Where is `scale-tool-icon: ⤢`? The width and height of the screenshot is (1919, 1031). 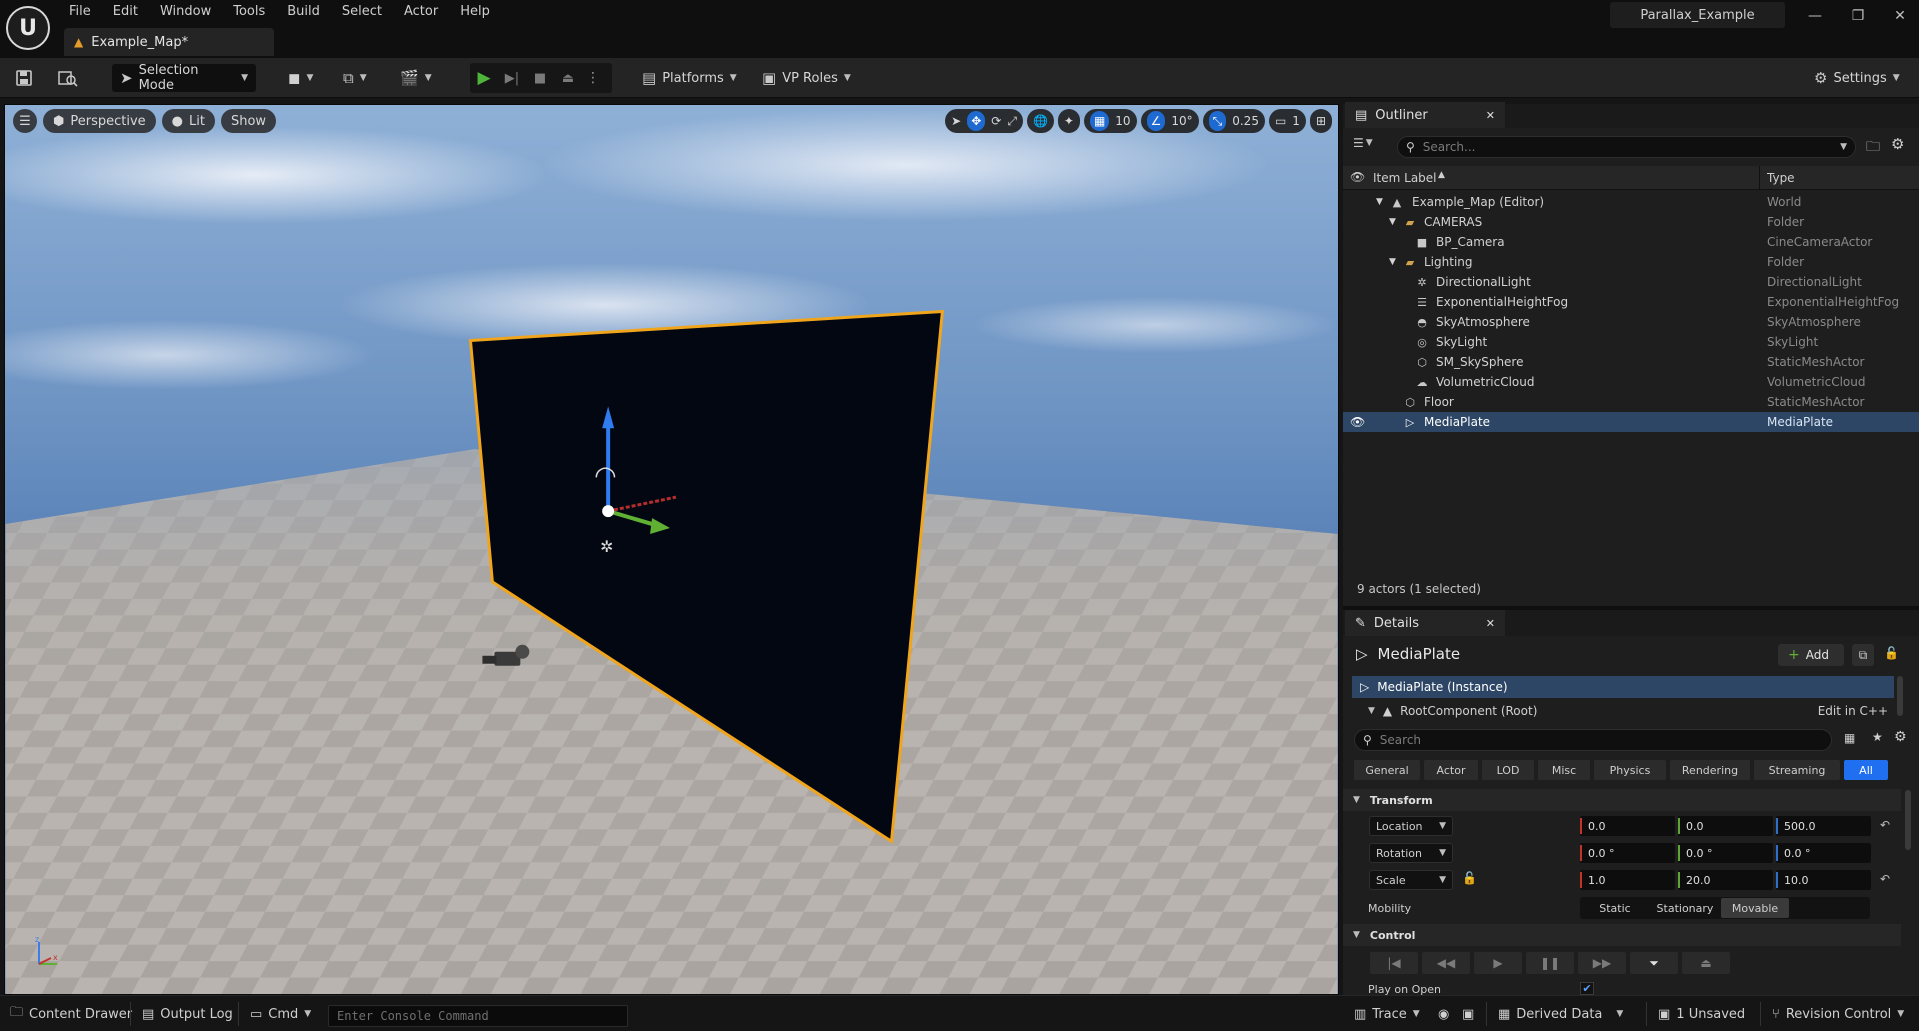 scale-tool-icon: ⤢ is located at coordinates (1012, 121).